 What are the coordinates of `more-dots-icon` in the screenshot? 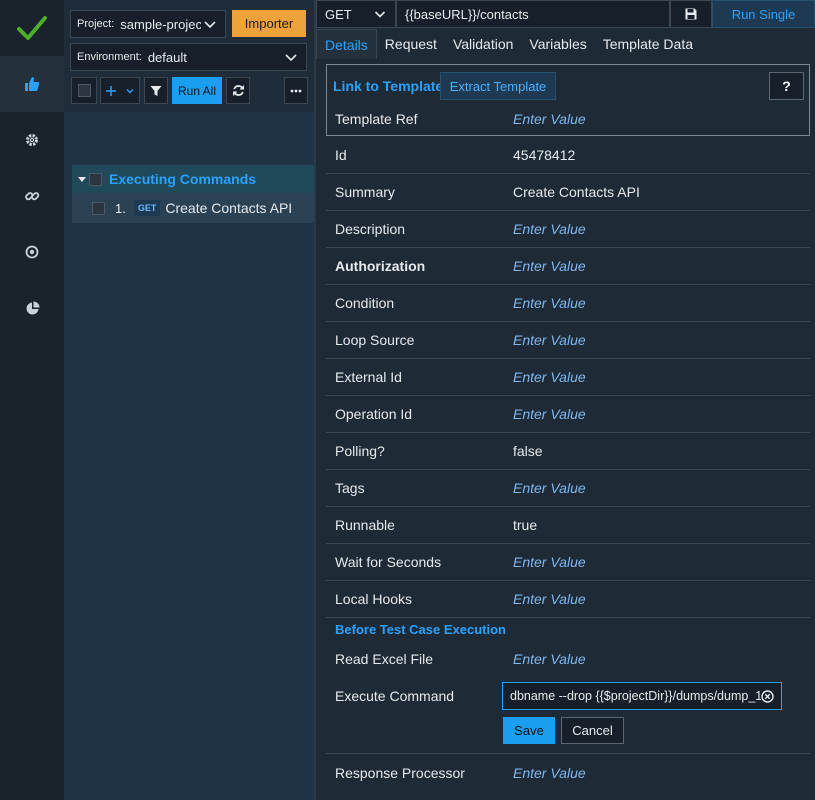 It's located at (296, 90).